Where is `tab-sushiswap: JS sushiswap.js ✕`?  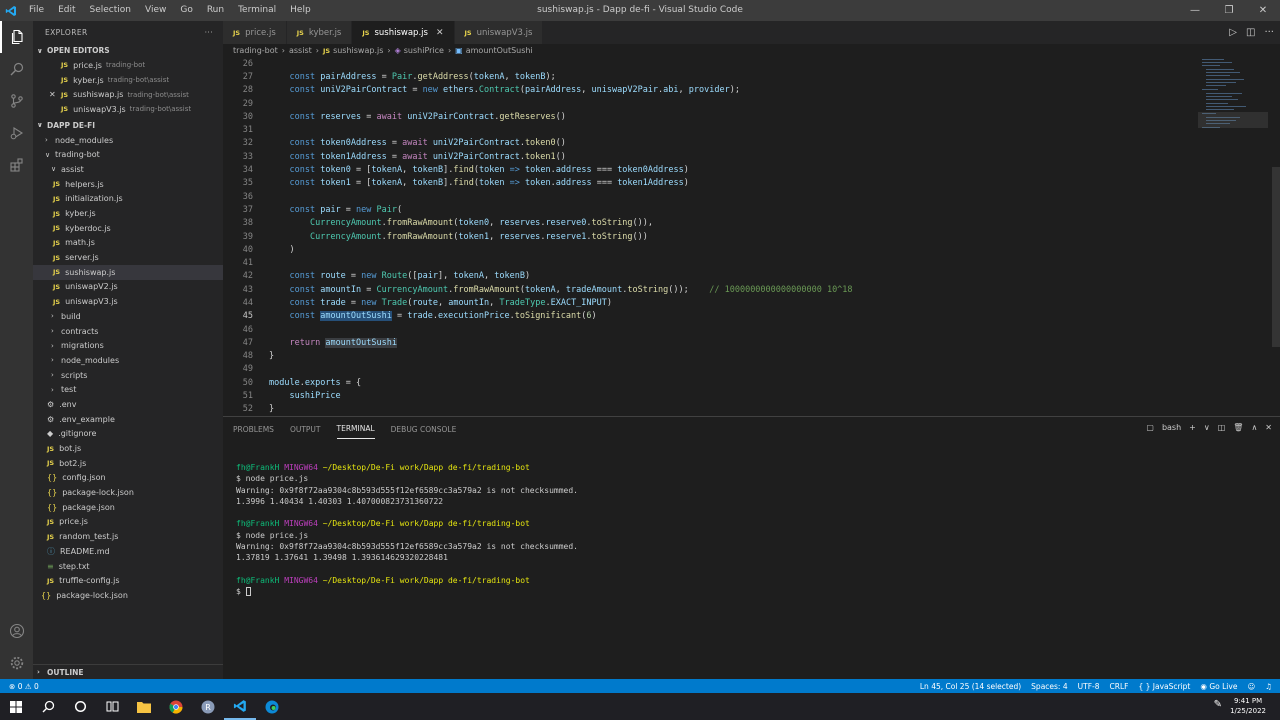 tab-sushiswap: JS sushiswap.js ✕ is located at coordinates (403, 32).